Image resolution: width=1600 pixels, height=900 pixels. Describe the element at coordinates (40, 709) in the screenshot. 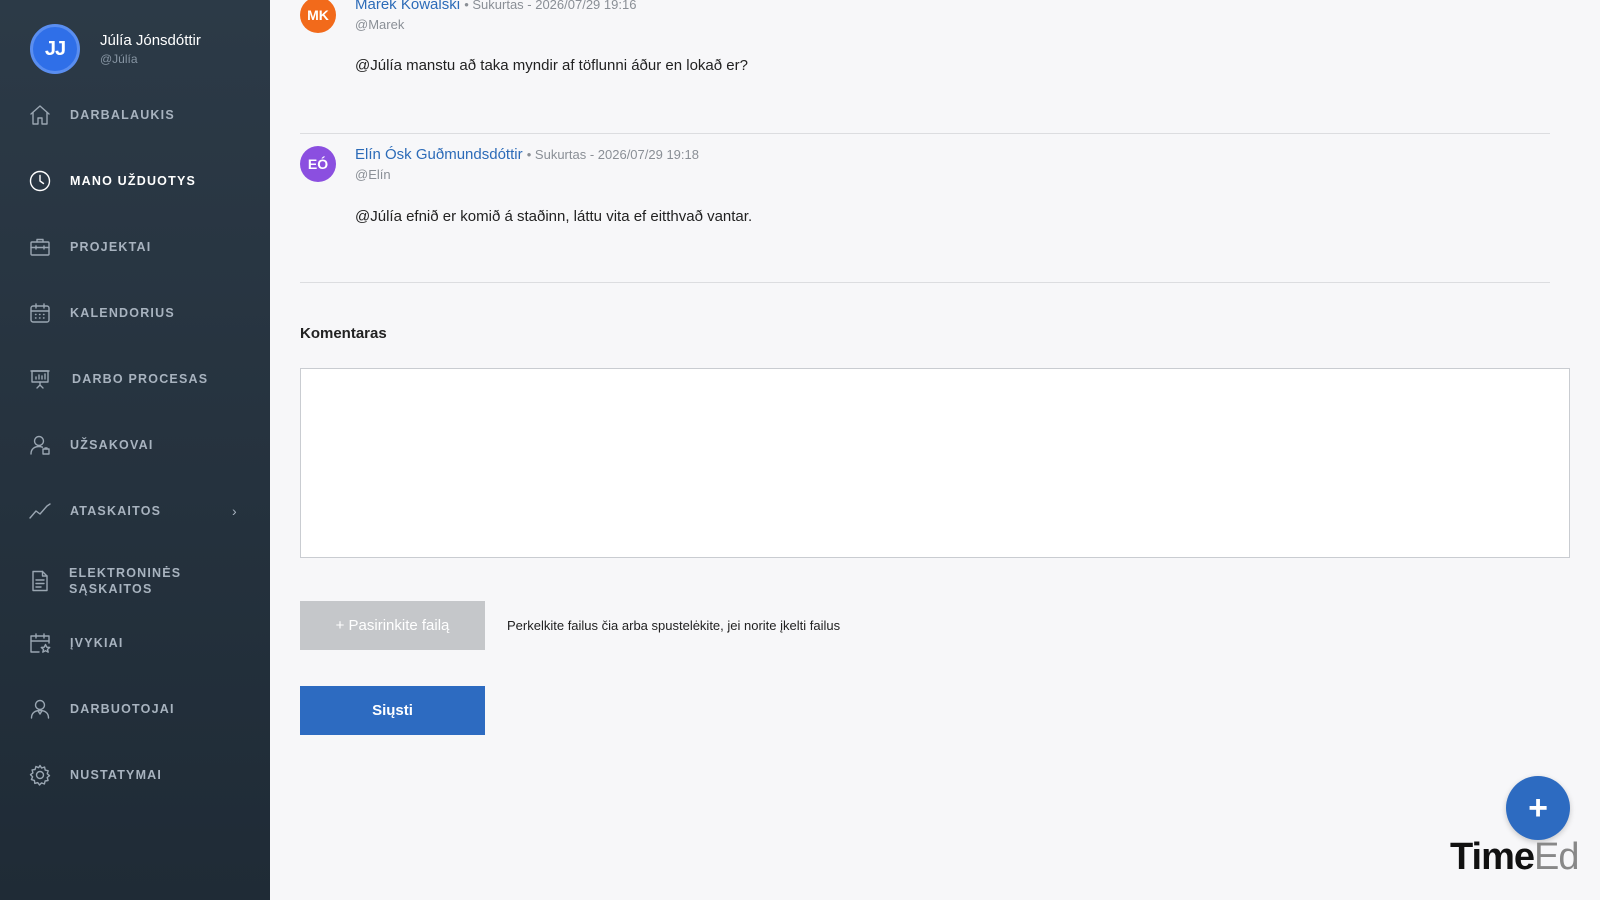

I see `employees-icon` at that location.